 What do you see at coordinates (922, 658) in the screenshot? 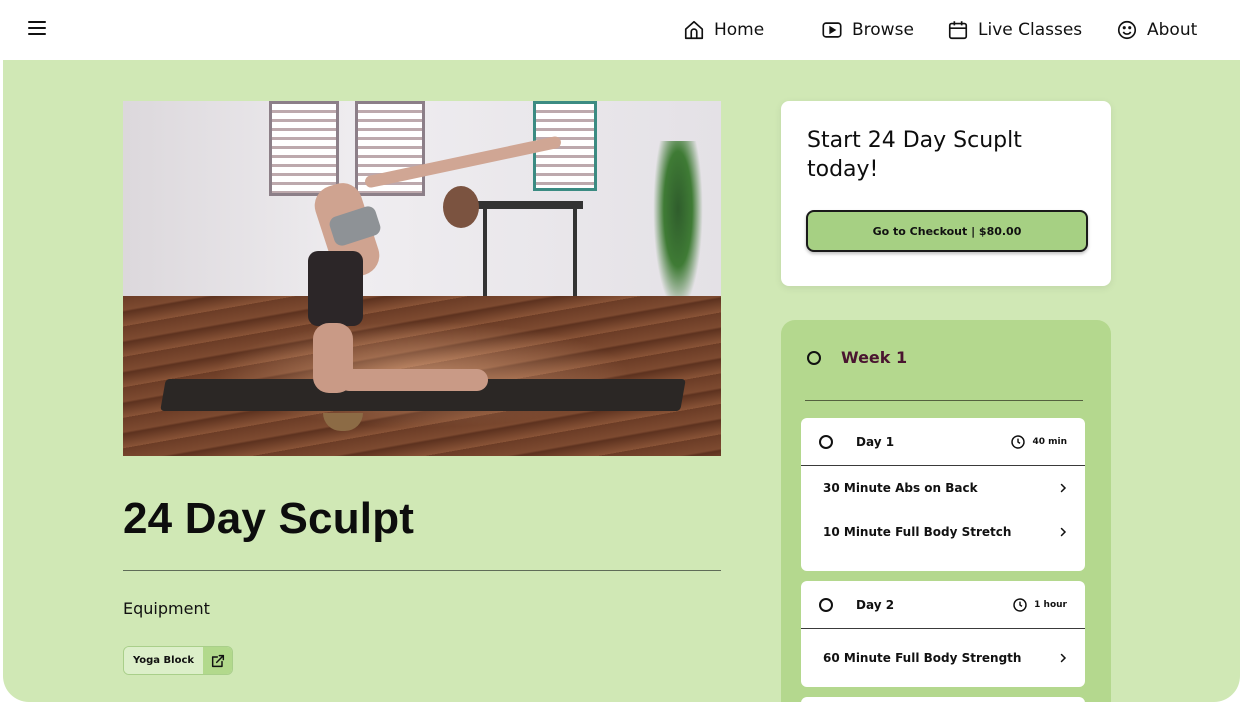
I see `lesson-title: 60 Minute Full Body Strength` at bounding box center [922, 658].